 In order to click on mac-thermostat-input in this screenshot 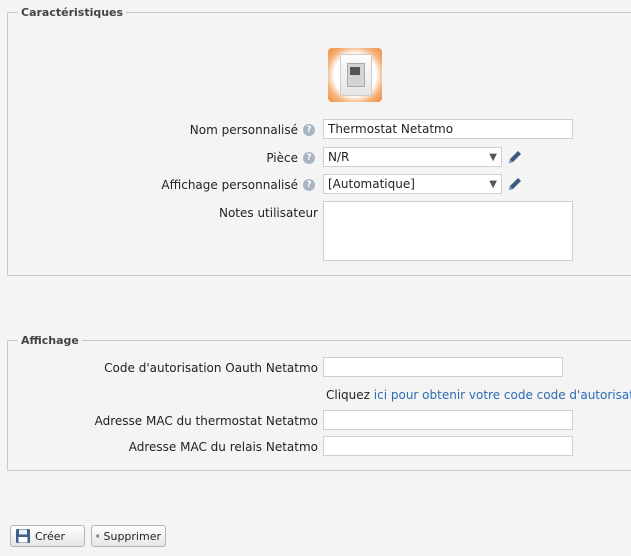, I will do `click(448, 420)`.